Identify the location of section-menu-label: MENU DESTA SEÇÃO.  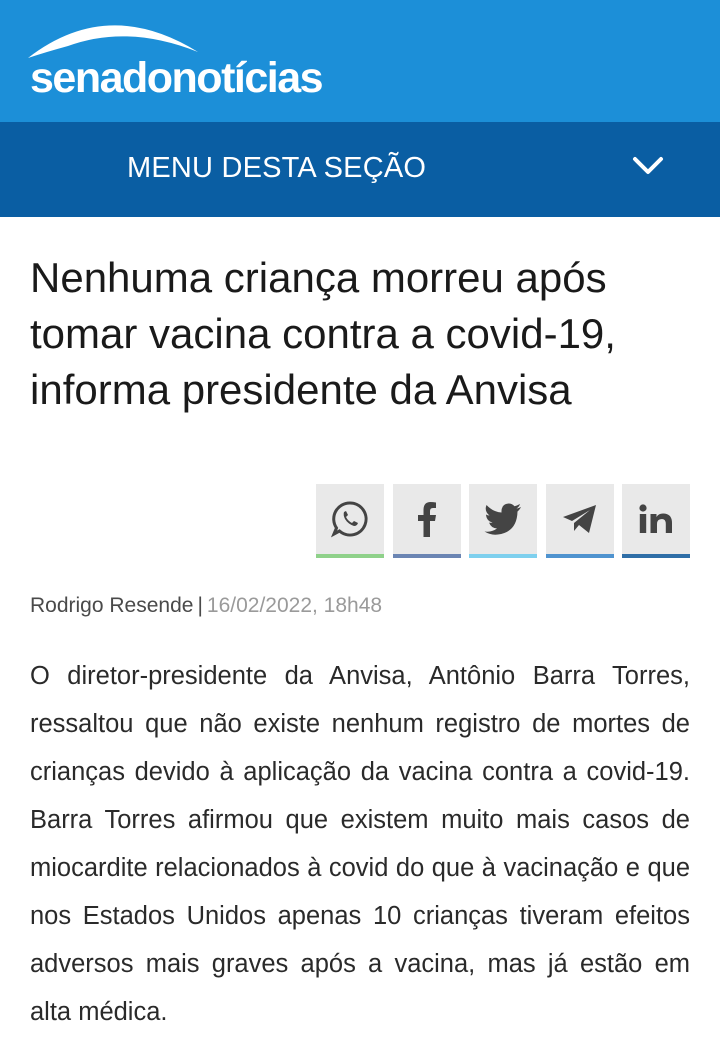
(277, 168).